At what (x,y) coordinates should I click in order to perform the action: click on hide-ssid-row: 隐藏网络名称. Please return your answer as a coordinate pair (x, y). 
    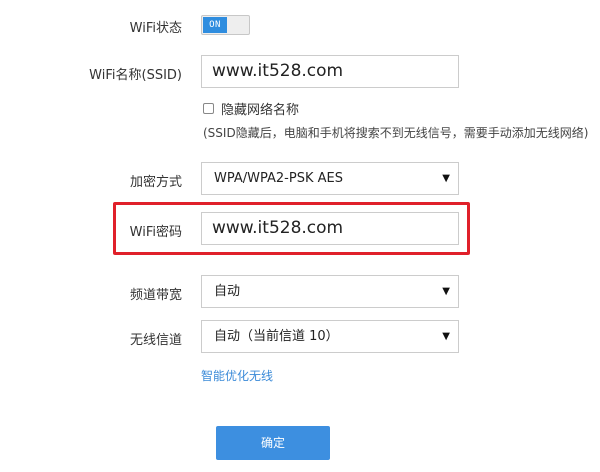
    Looking at the image, I should click on (251, 108).